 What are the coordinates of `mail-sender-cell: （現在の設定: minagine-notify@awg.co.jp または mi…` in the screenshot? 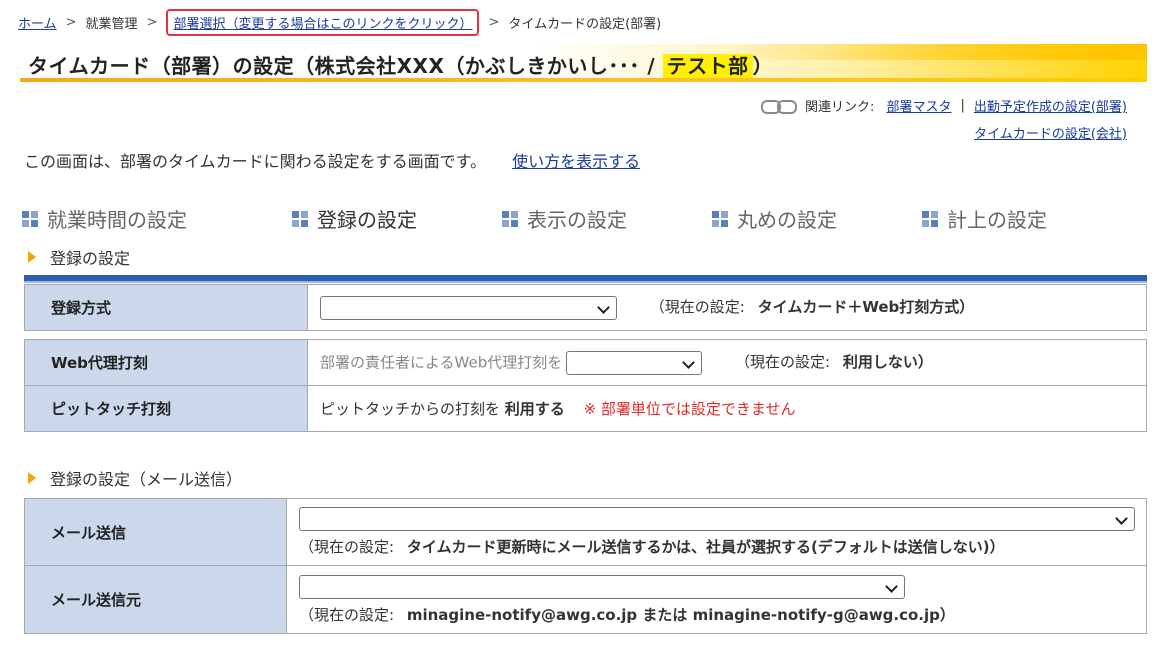 It's located at (716, 599).